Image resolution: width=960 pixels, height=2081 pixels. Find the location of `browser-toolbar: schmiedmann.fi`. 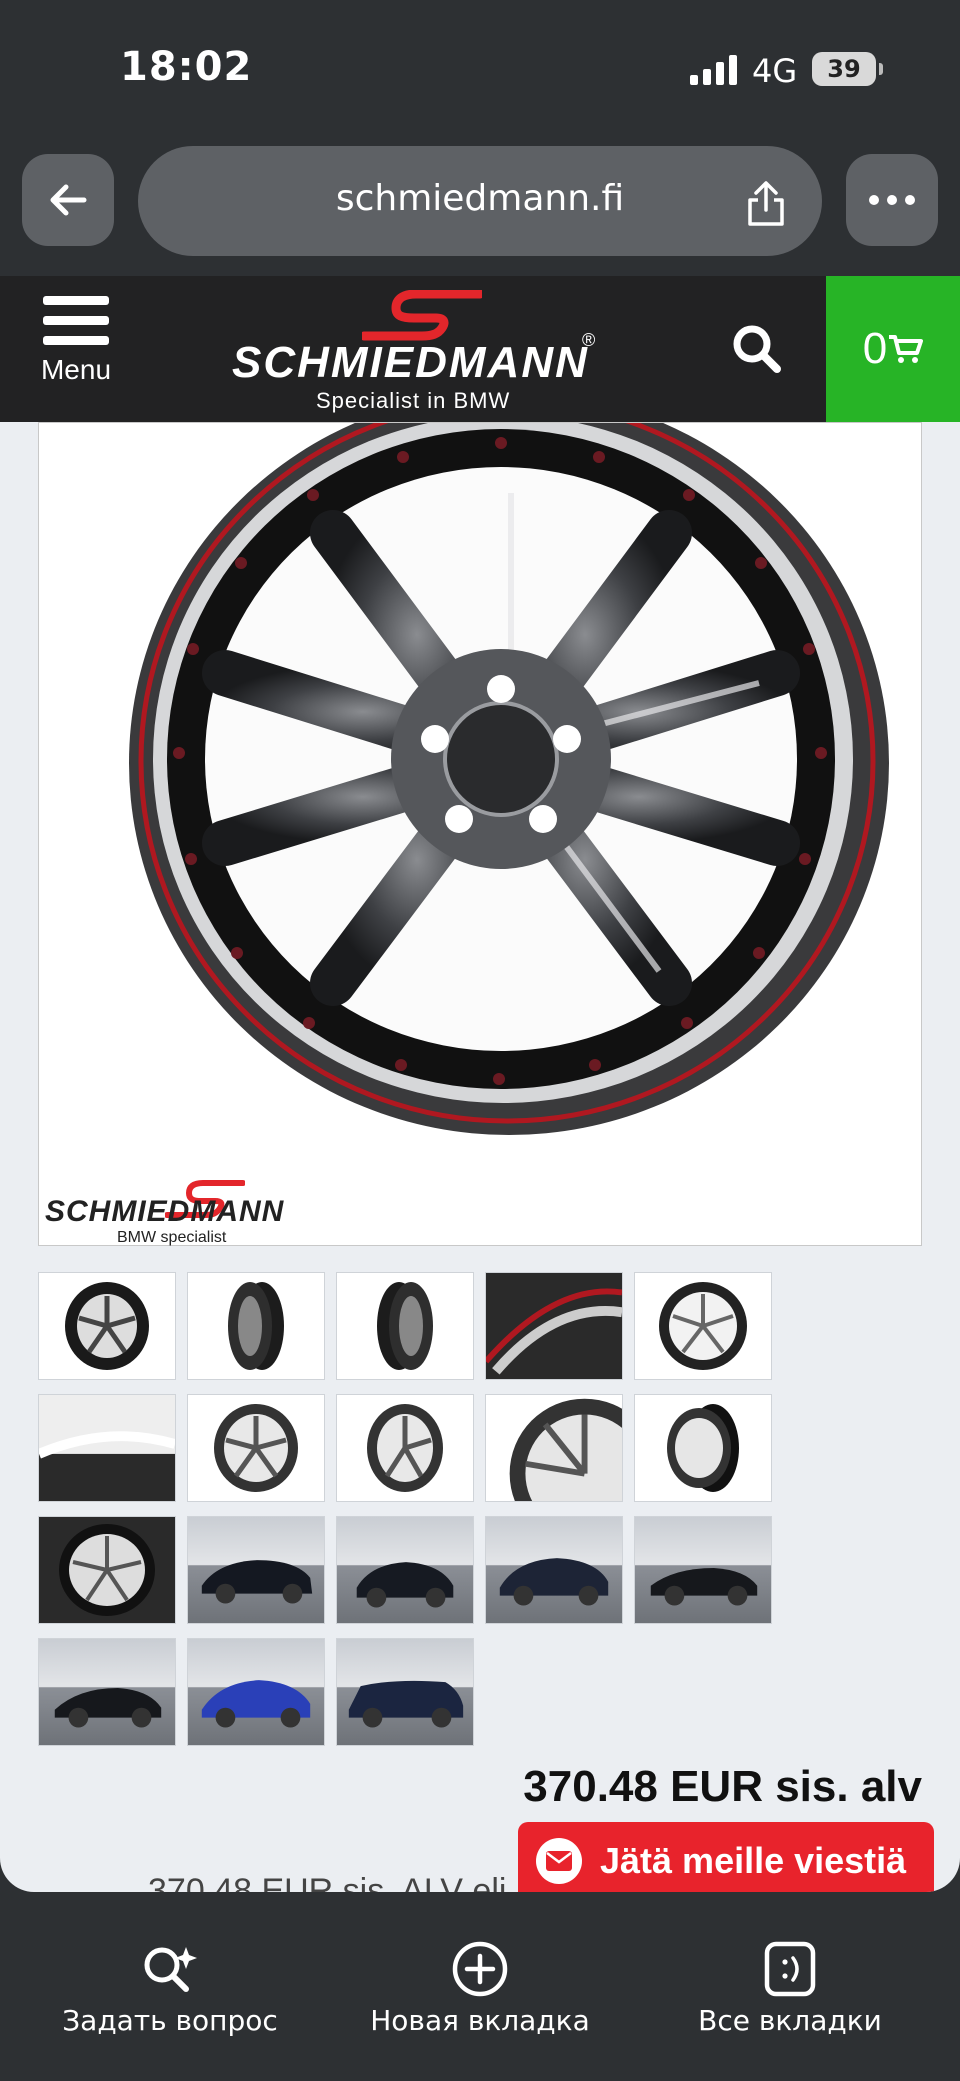

browser-toolbar: schmiedmann.fi is located at coordinates (480, 208).